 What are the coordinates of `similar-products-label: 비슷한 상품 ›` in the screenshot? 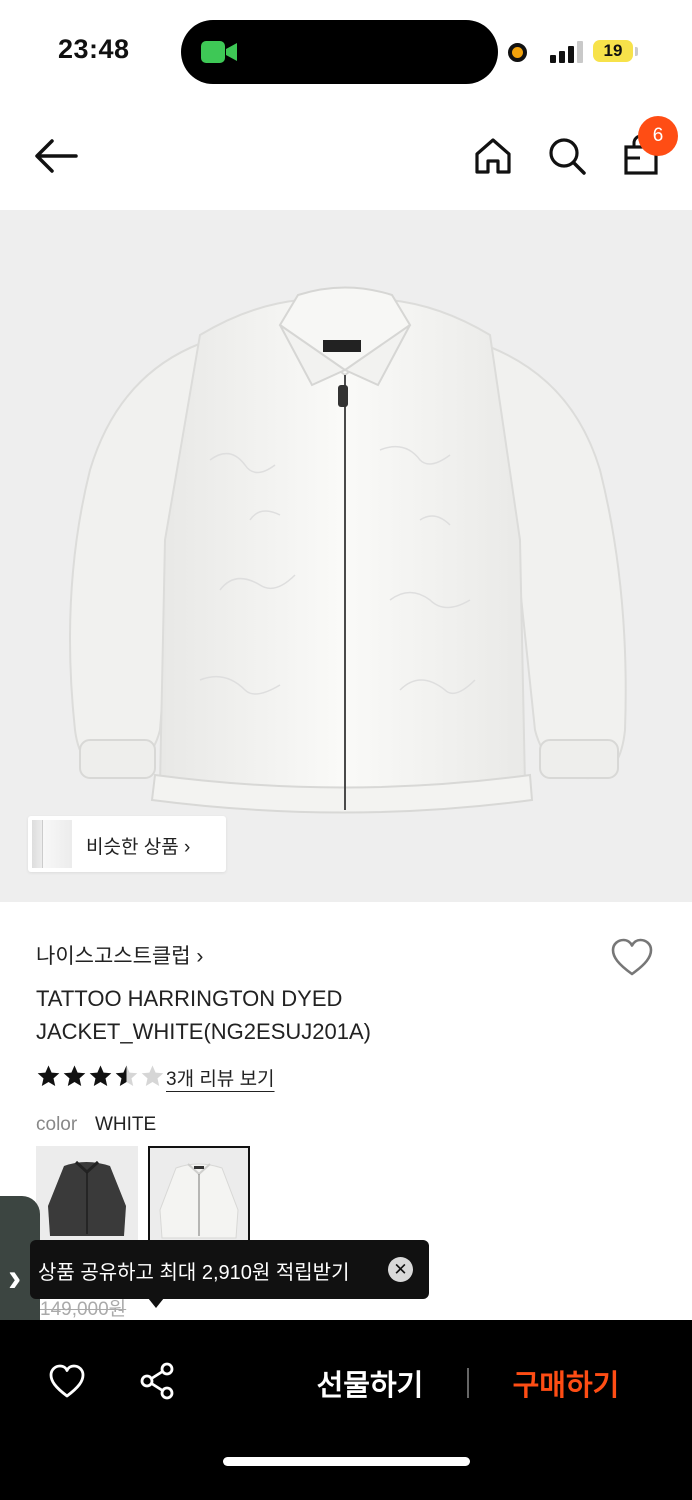 It's located at (138, 847).